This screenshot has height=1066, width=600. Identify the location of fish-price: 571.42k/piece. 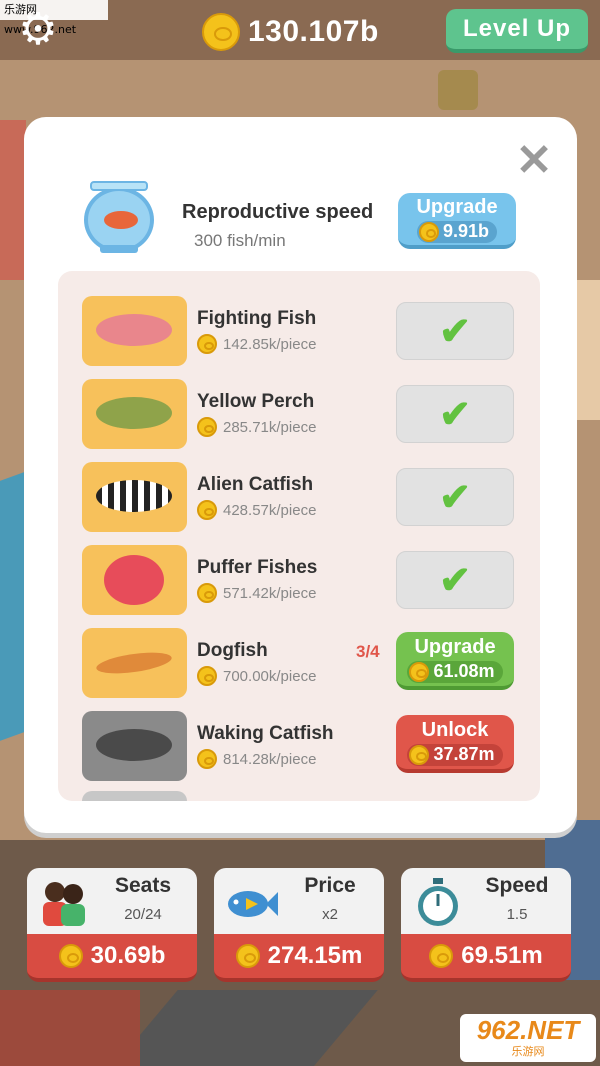
(256, 593).